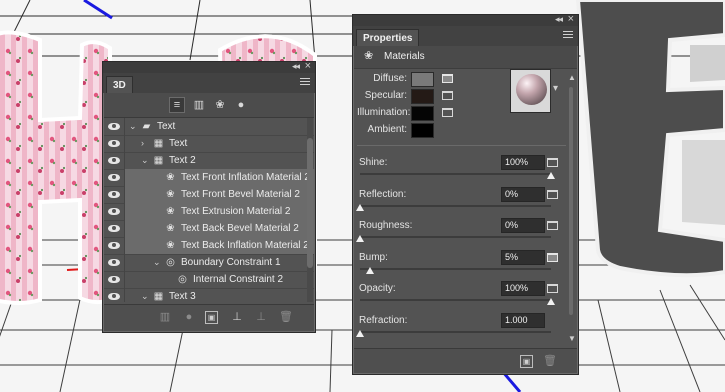 The width and height of the screenshot is (725, 392). I want to click on layer-row: ⌄ ▰ Text, so click(209, 127).